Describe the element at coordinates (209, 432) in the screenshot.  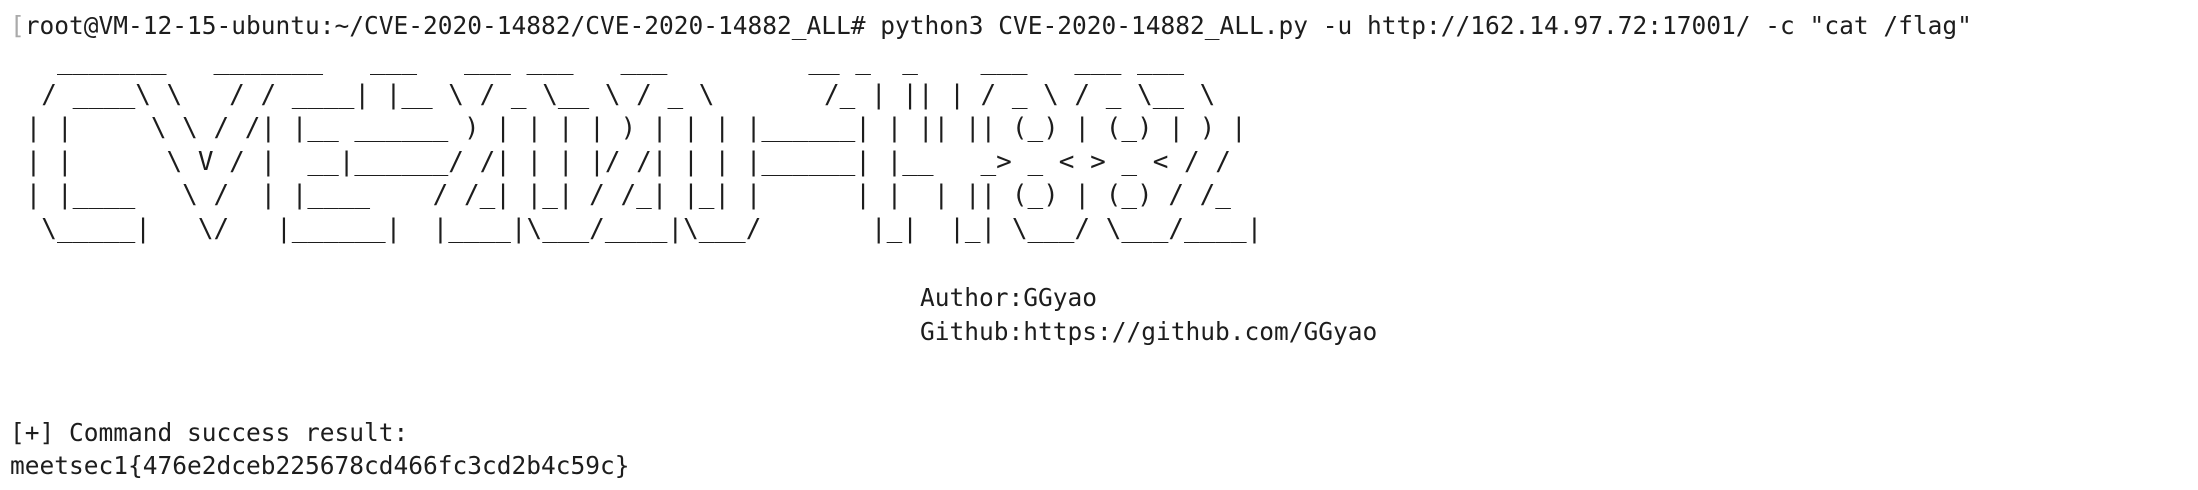
I see `result-status: [+] Command success result:` at that location.